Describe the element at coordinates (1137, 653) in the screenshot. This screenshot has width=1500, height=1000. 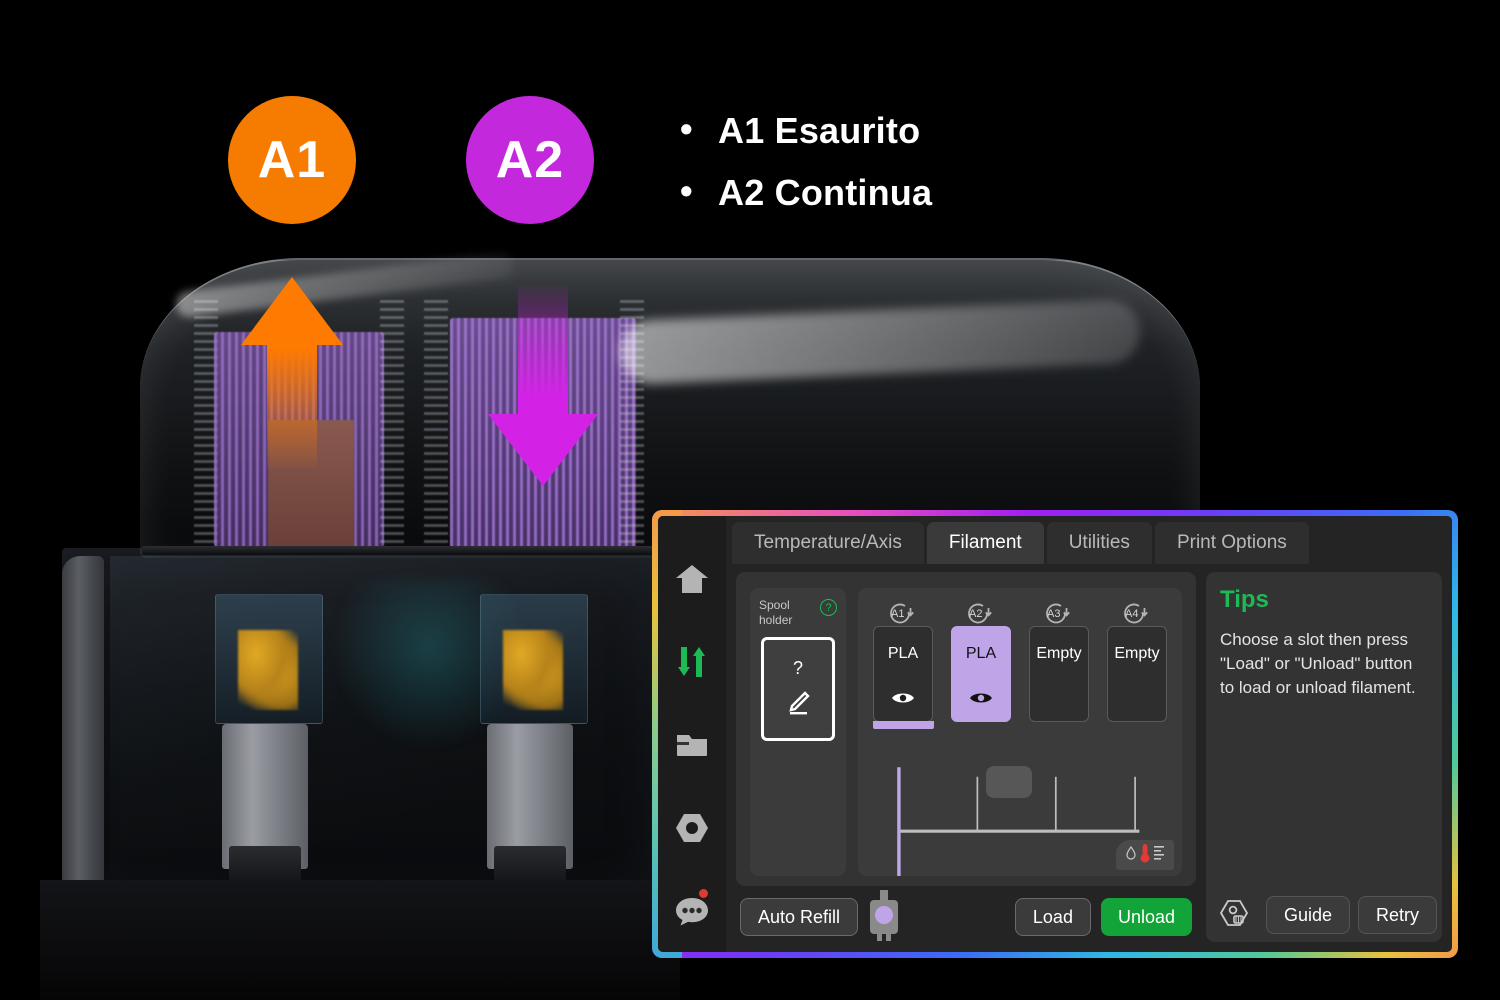
I see `slot-a4-material: Empty` at that location.